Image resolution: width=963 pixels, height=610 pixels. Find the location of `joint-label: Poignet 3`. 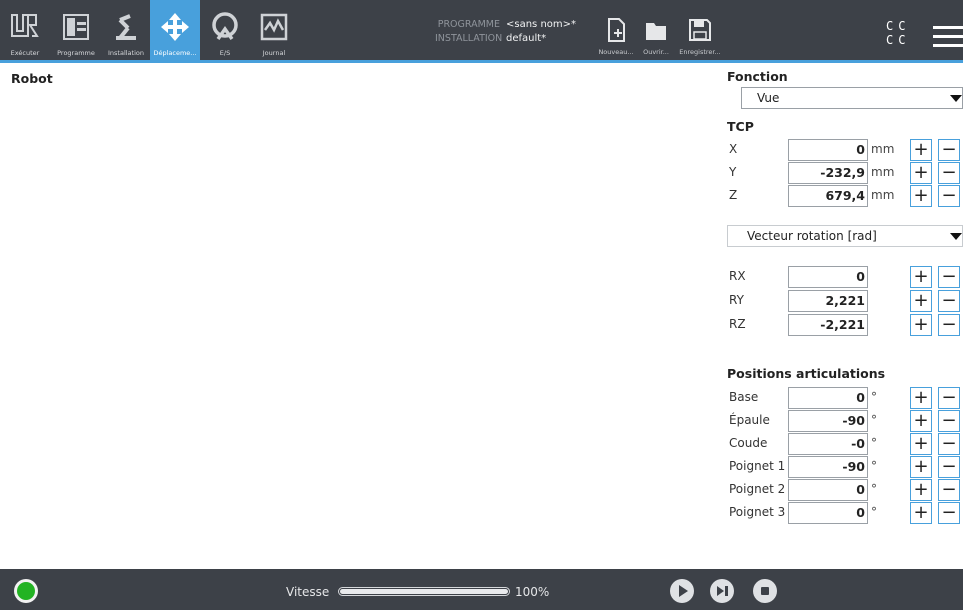

joint-label: Poignet 3 is located at coordinates (757, 512).